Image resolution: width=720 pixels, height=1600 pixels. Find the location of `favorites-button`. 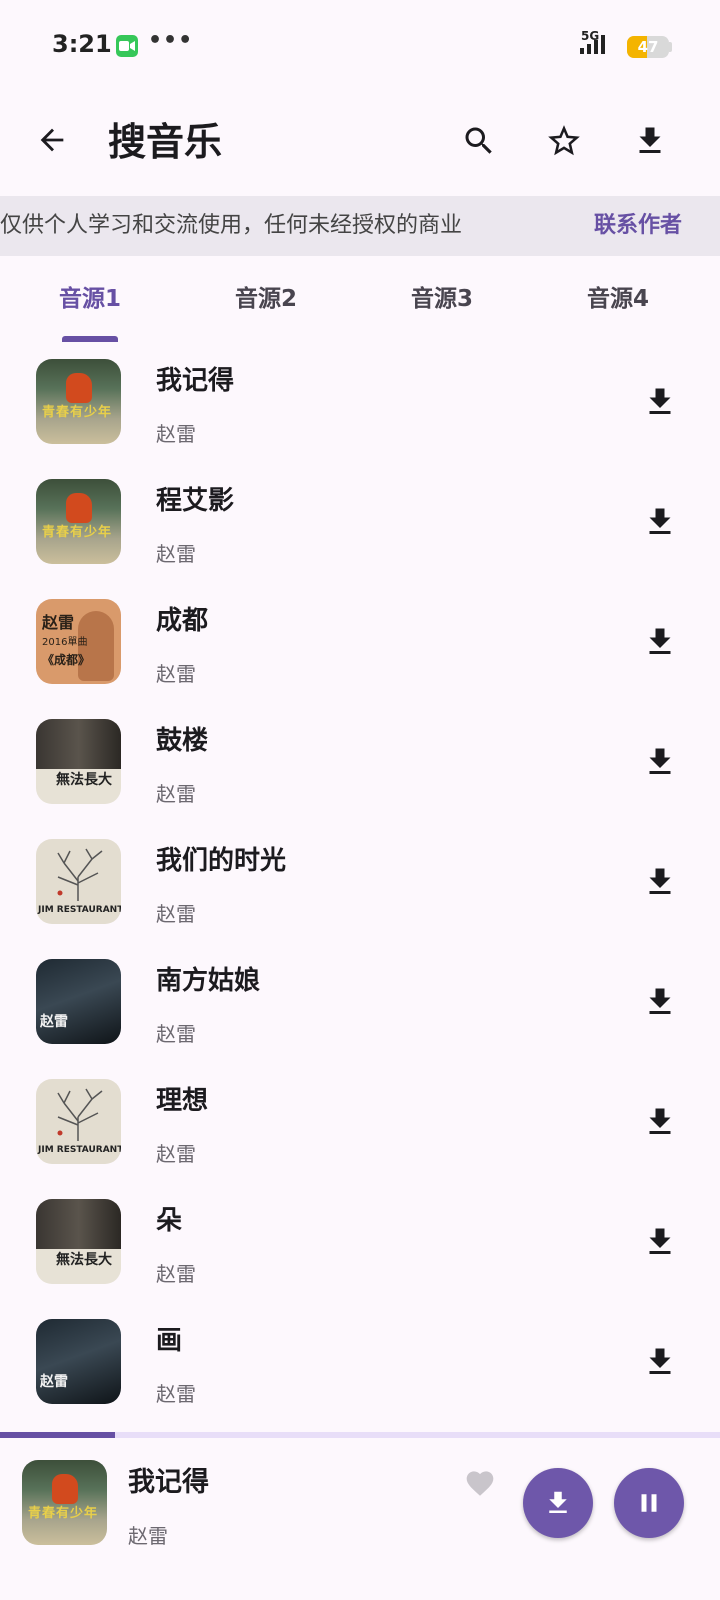

favorites-button is located at coordinates (564, 141).